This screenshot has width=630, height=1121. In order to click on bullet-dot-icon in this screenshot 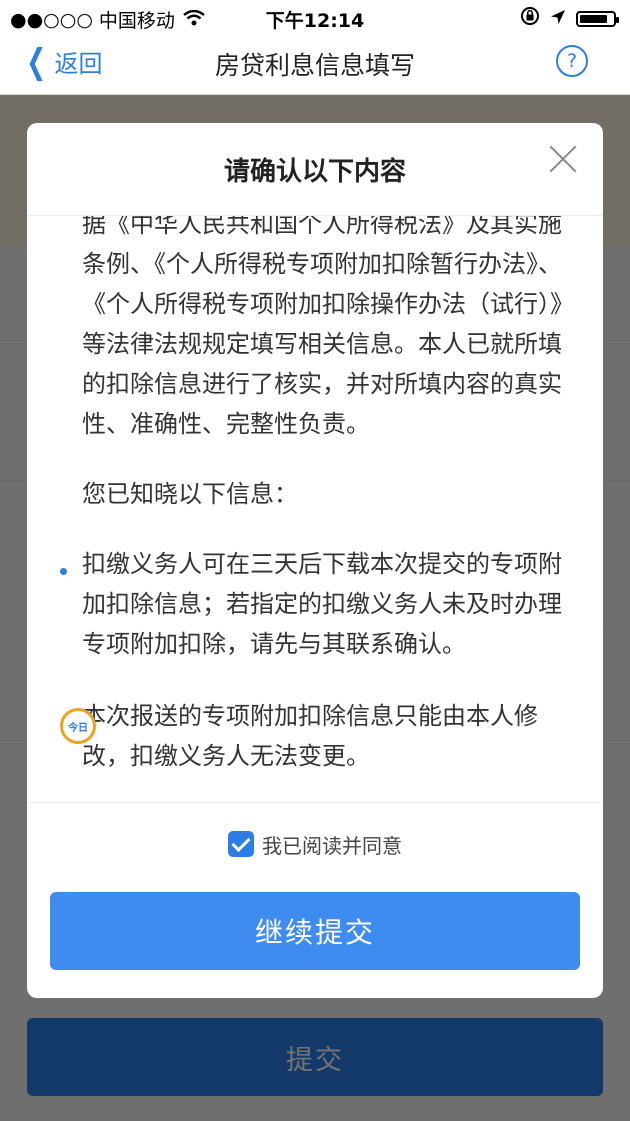, I will do `click(63, 571)`.